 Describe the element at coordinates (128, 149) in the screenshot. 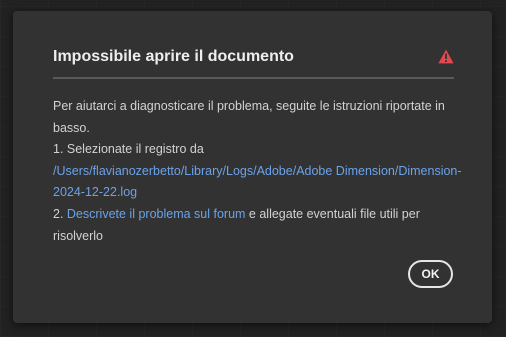

I see `step-1-text: 1. Selezionate il registro da` at that location.